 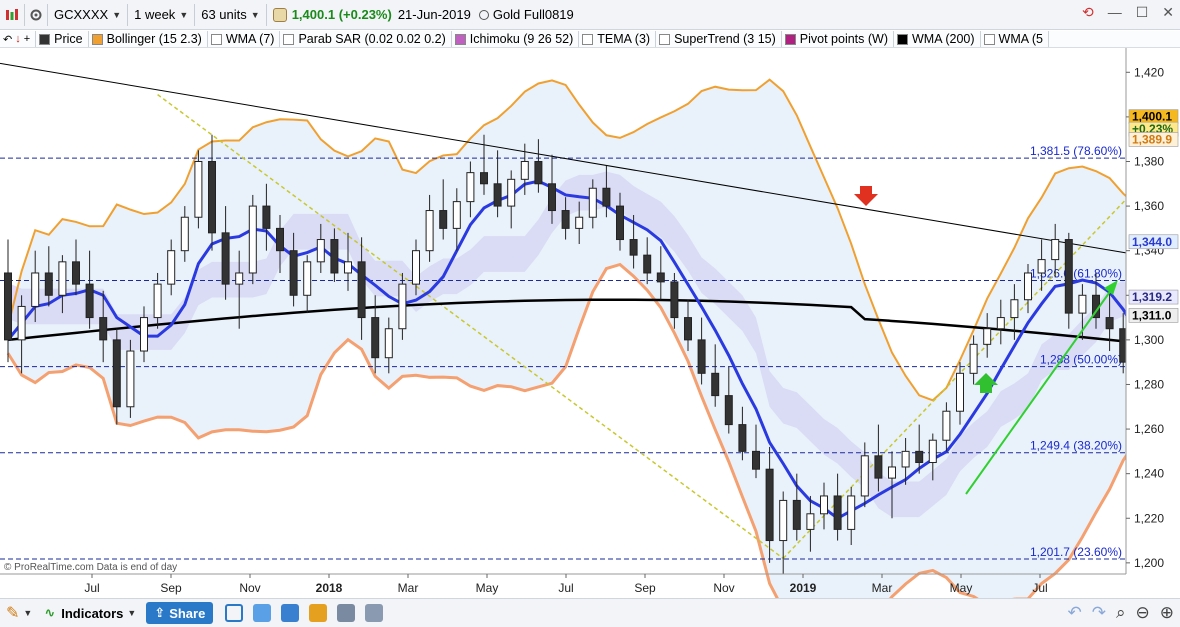 I want to click on sync-icon: ⟲, so click(x=1088, y=12).